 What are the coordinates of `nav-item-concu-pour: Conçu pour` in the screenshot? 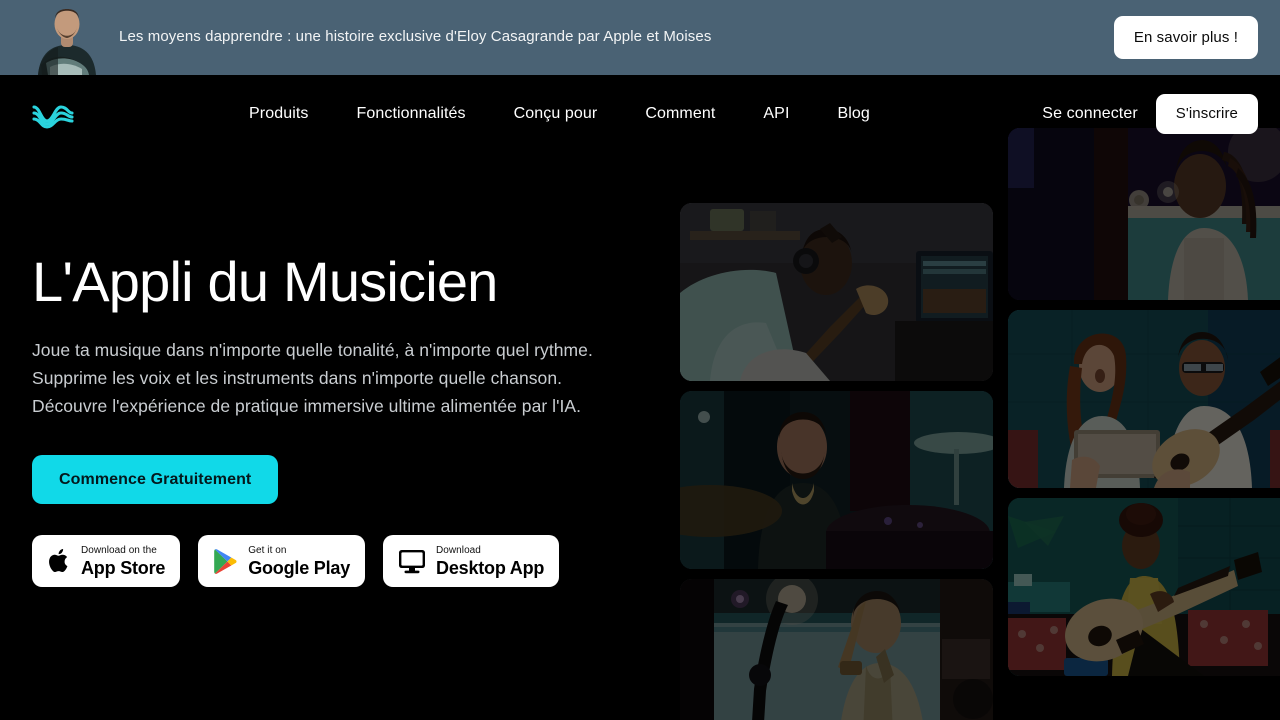 It's located at (556, 114).